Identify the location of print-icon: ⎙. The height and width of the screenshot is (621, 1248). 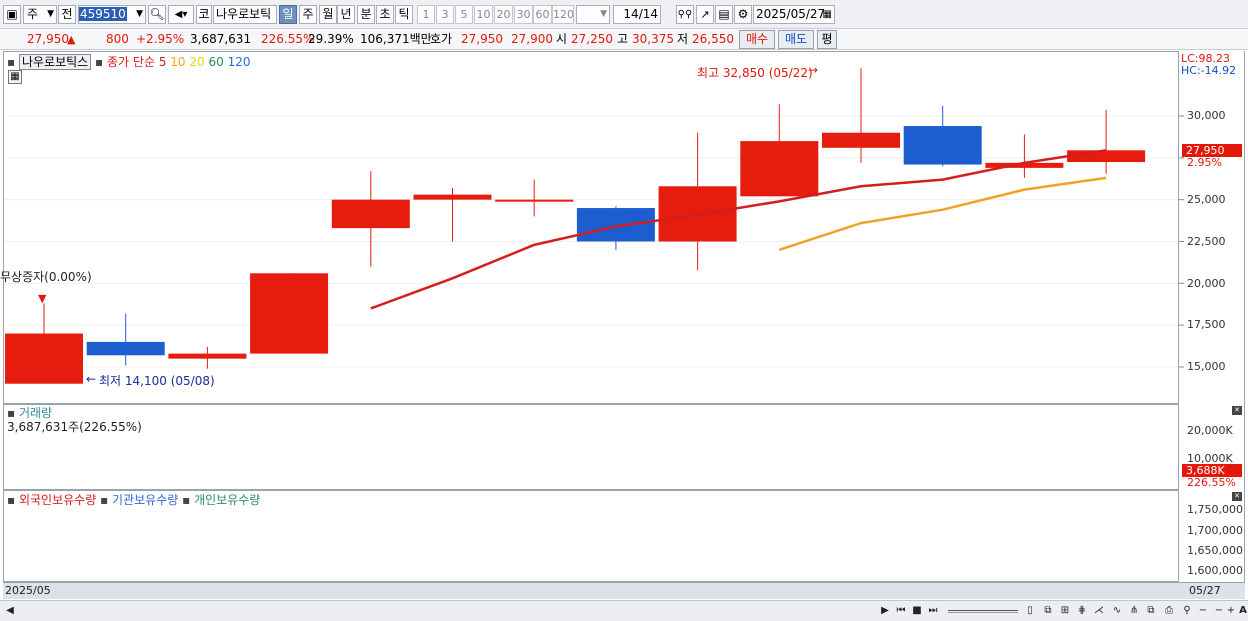
(1169, 611).